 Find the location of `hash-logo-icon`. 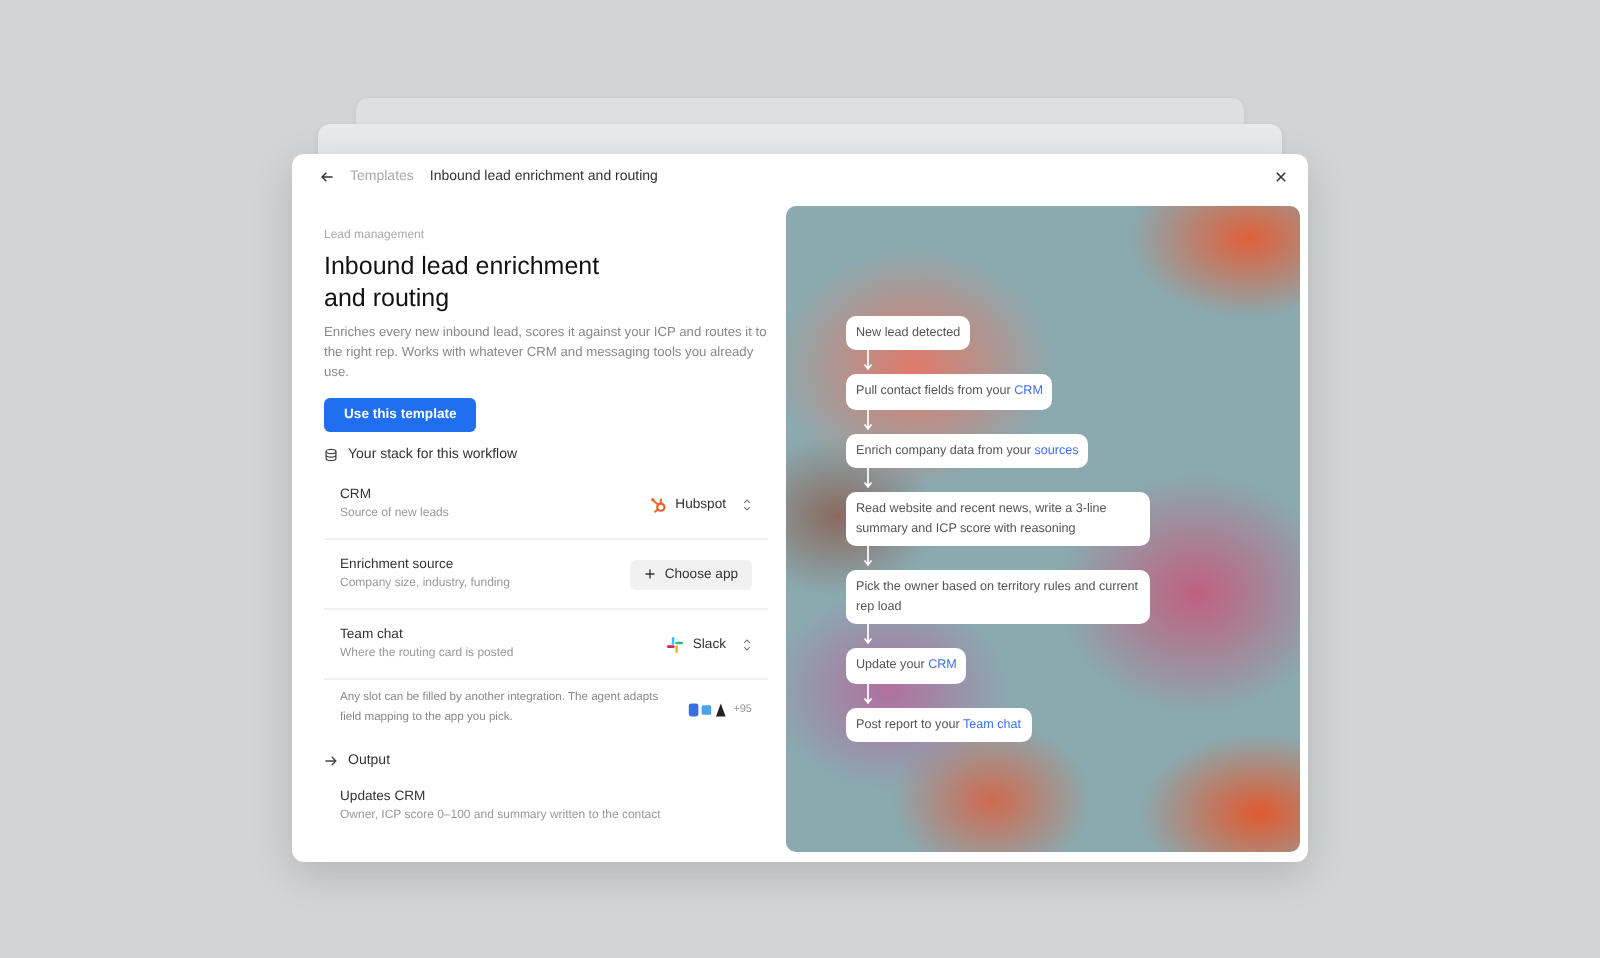

hash-logo-icon is located at coordinates (675, 644).